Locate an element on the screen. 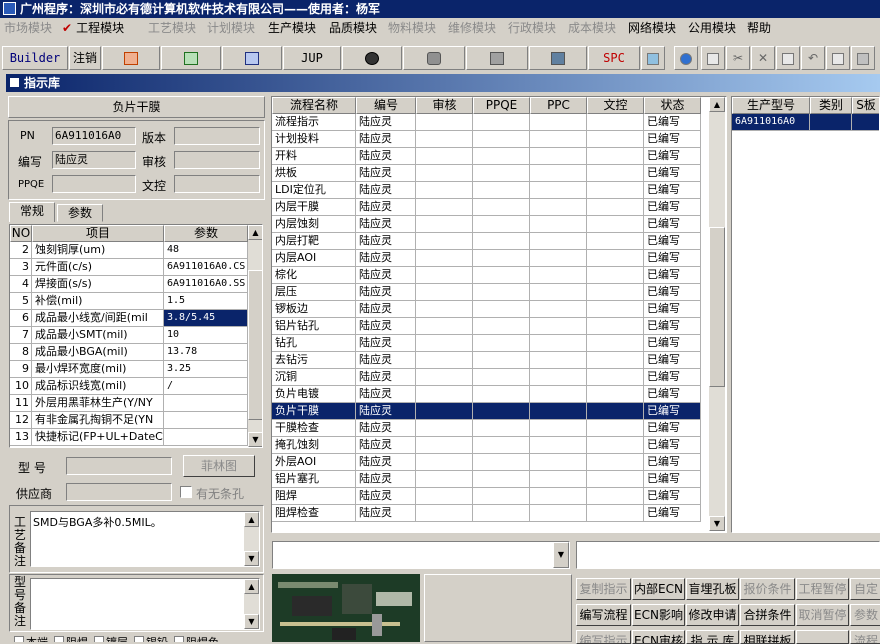 The image size is (880, 644). process-row: 流程指示 陆应灵 已编写 is located at coordinates (490, 122).